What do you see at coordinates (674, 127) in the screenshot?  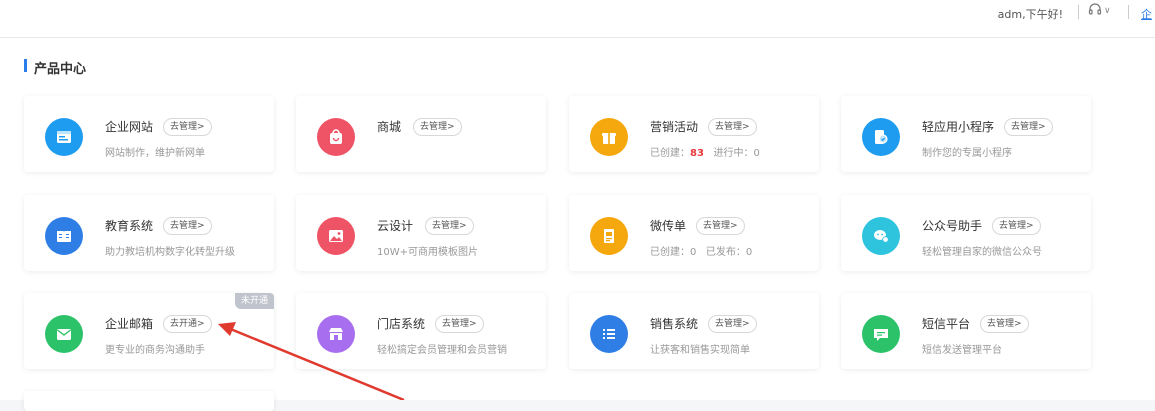 I see `card-title: 营销活动` at bounding box center [674, 127].